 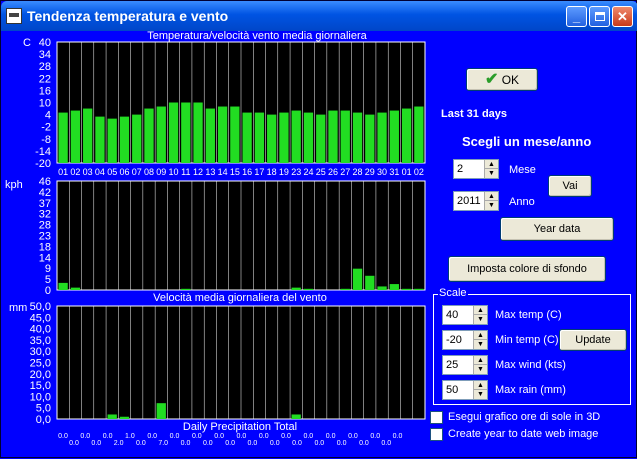 What do you see at coordinates (599, 16) in the screenshot?
I see `maximize-button` at bounding box center [599, 16].